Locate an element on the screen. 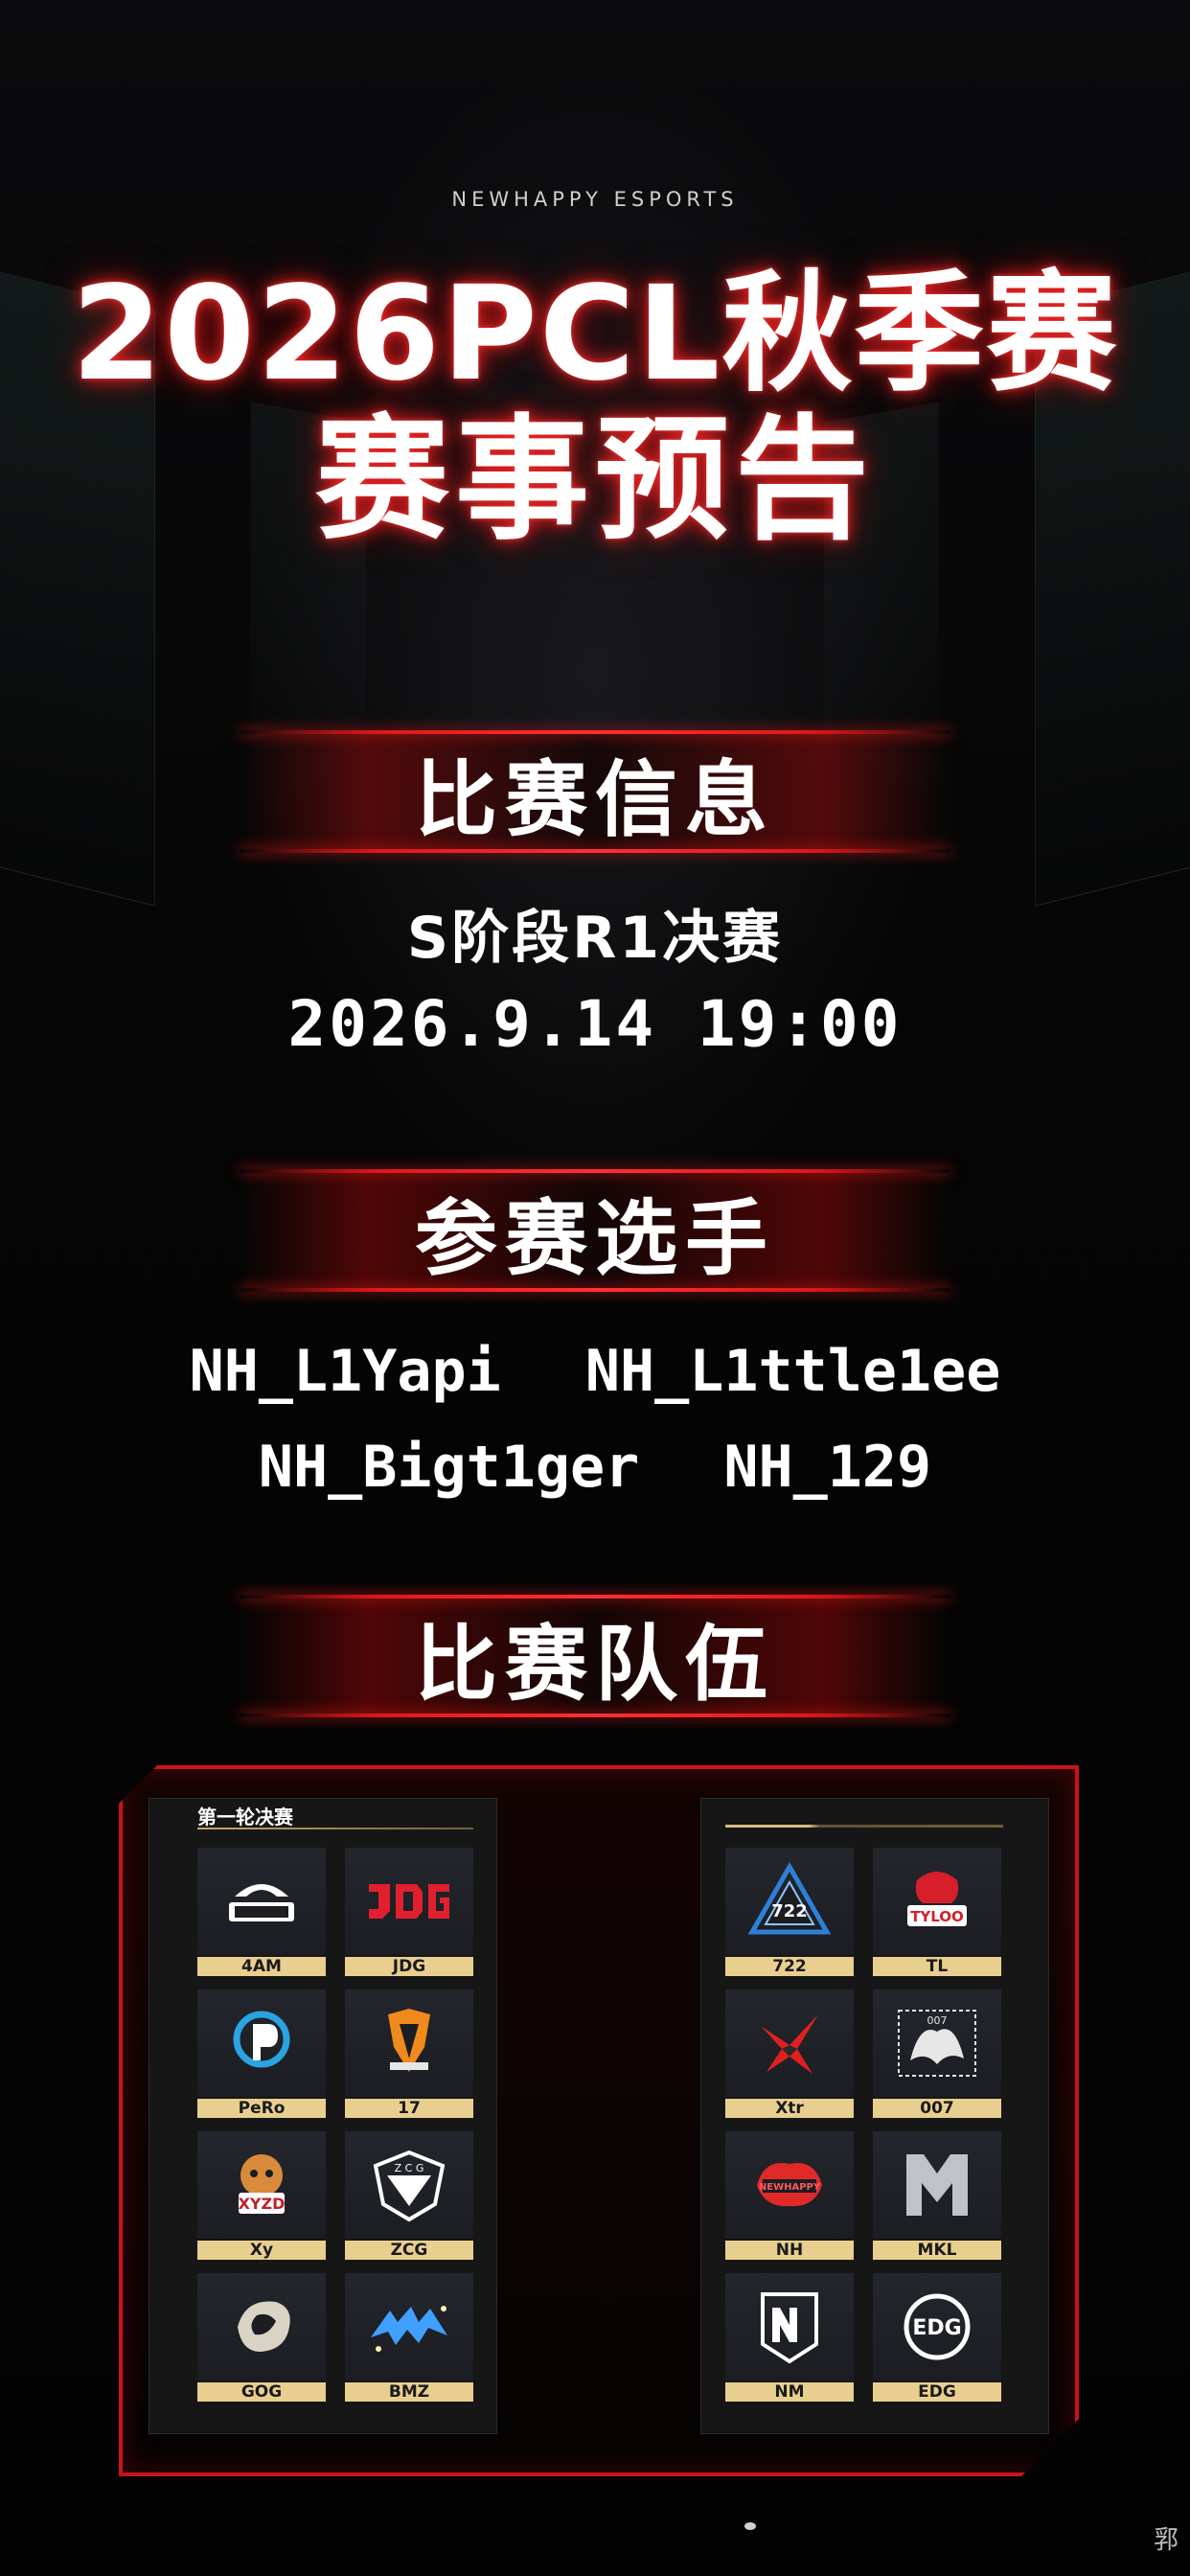  section-title-players: 参赛选手 is located at coordinates (595, 1238).